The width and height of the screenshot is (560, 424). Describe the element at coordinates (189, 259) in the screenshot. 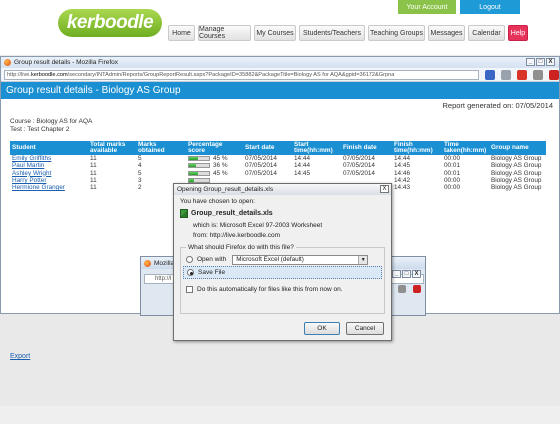

I see `open-with-radio` at that location.